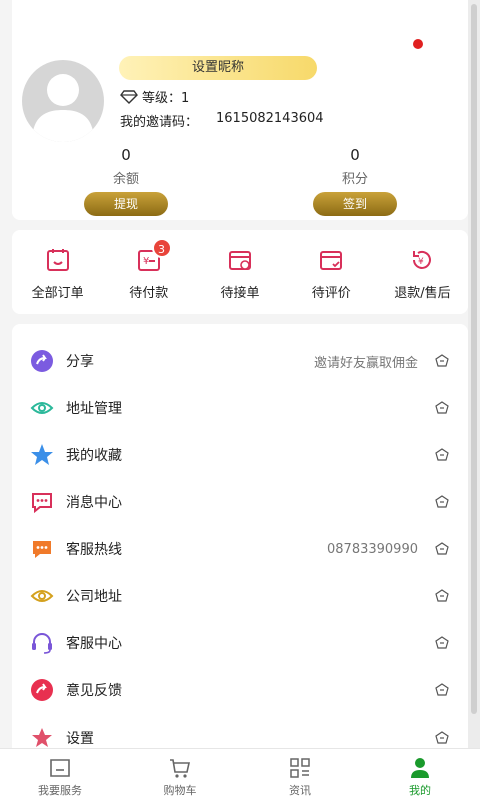 This screenshot has height=800, width=480. I want to click on invite-code-label: 我的邀请码：, so click(159, 122).